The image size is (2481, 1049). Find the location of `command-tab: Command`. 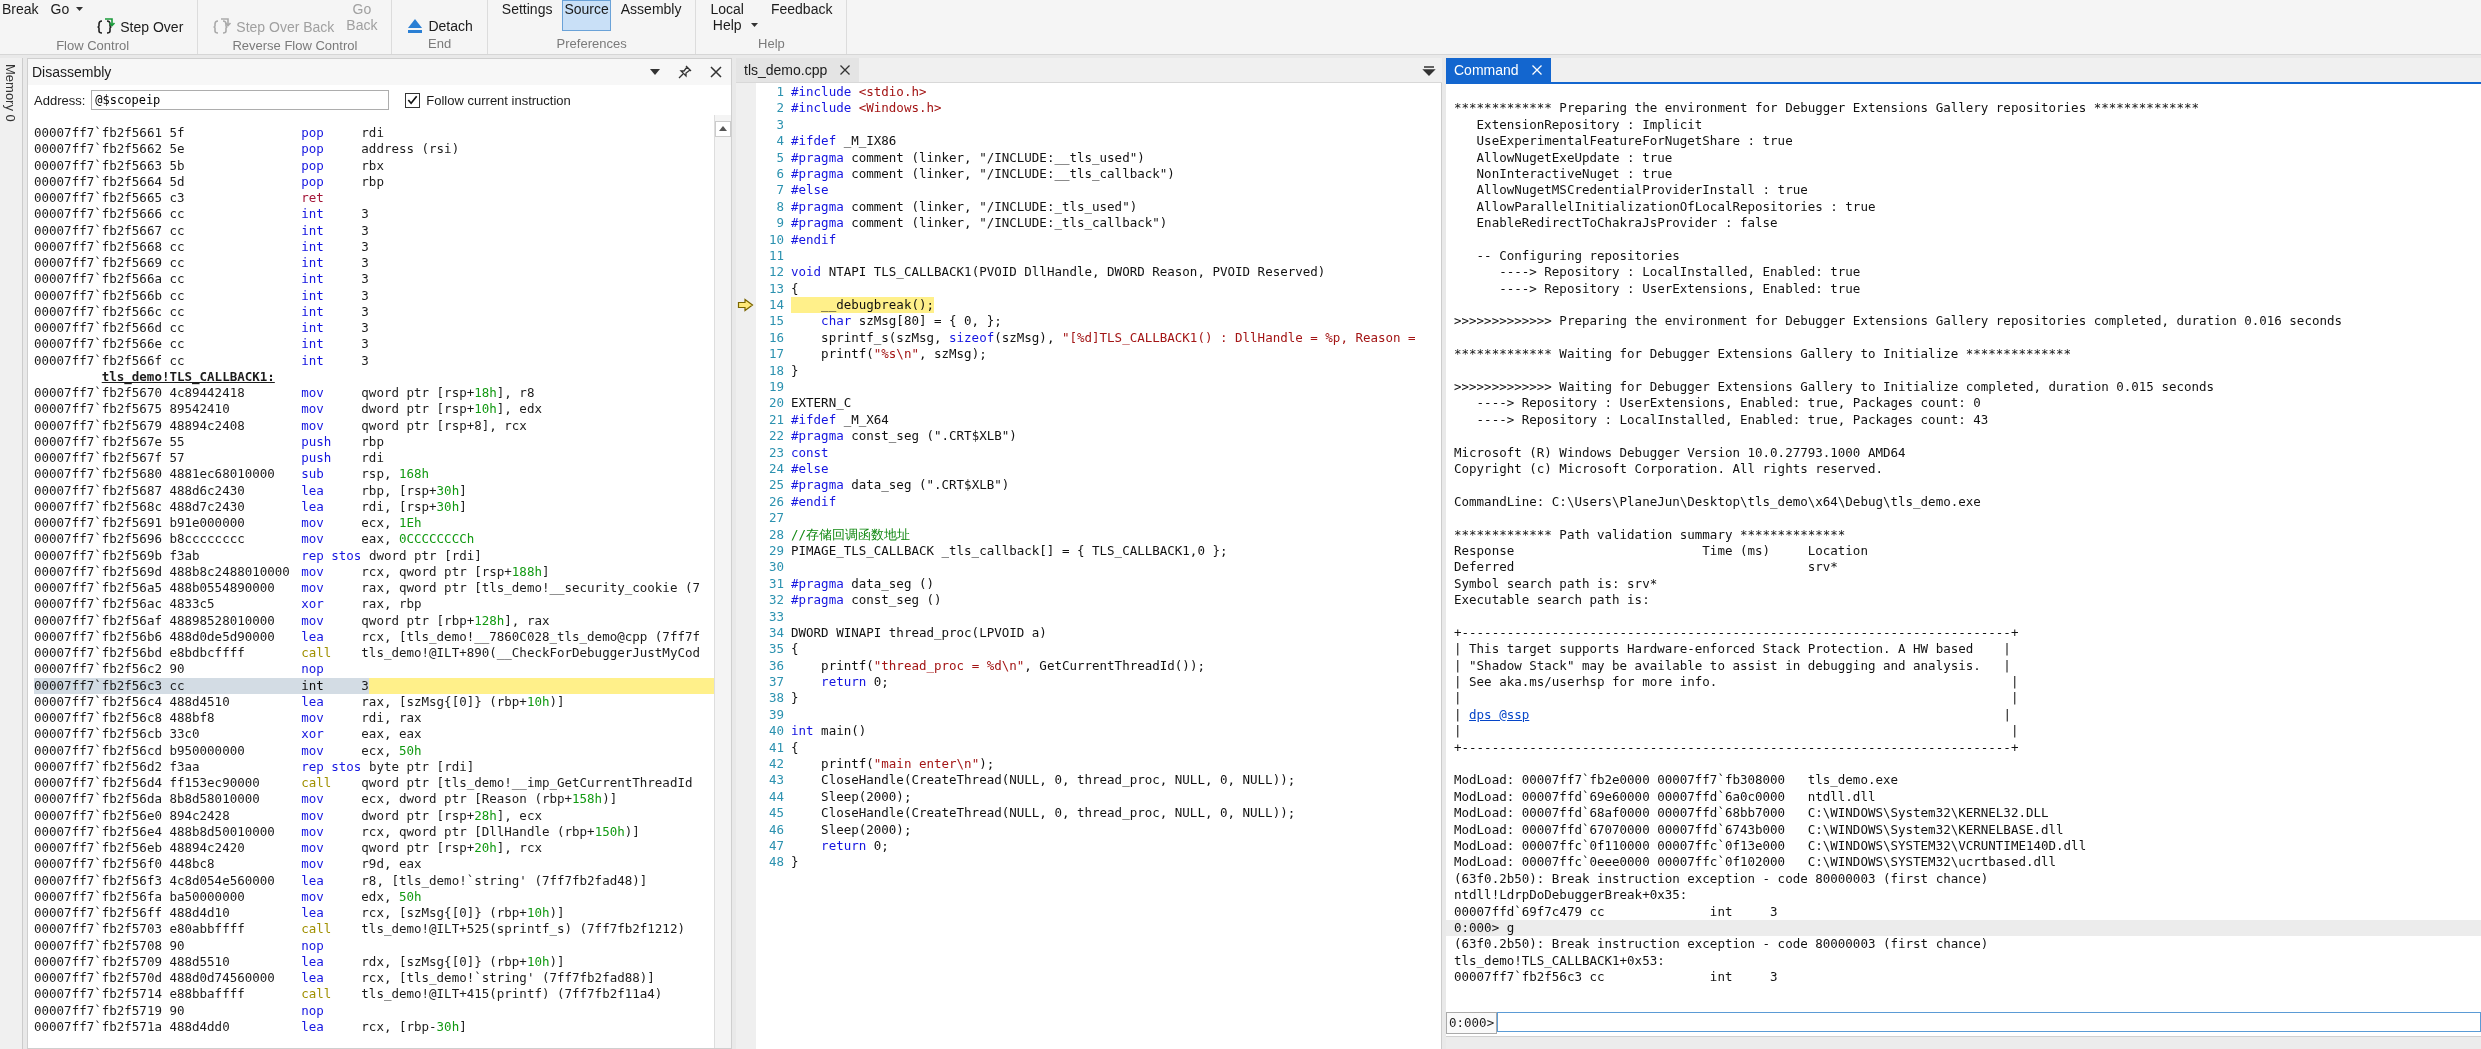

command-tab: Command is located at coordinates (1498, 70).